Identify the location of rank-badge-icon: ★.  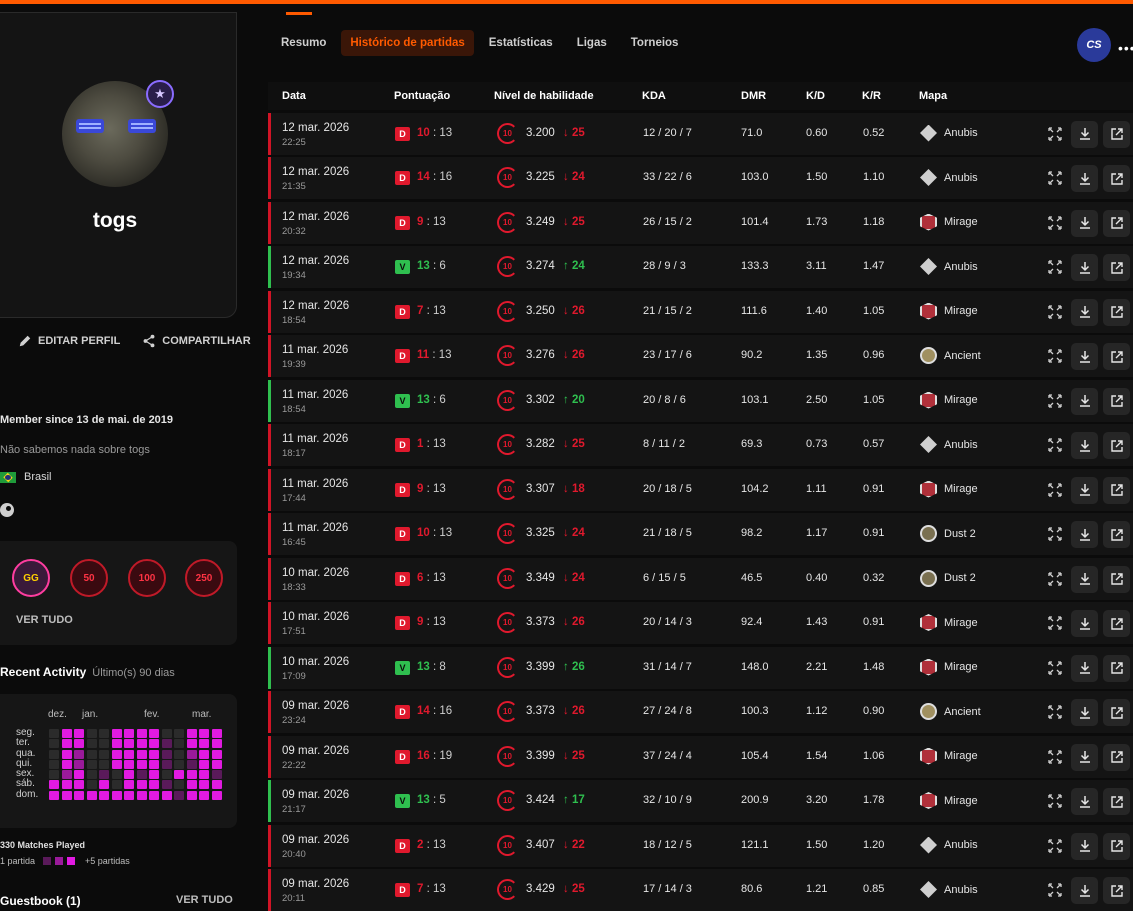
(160, 94).